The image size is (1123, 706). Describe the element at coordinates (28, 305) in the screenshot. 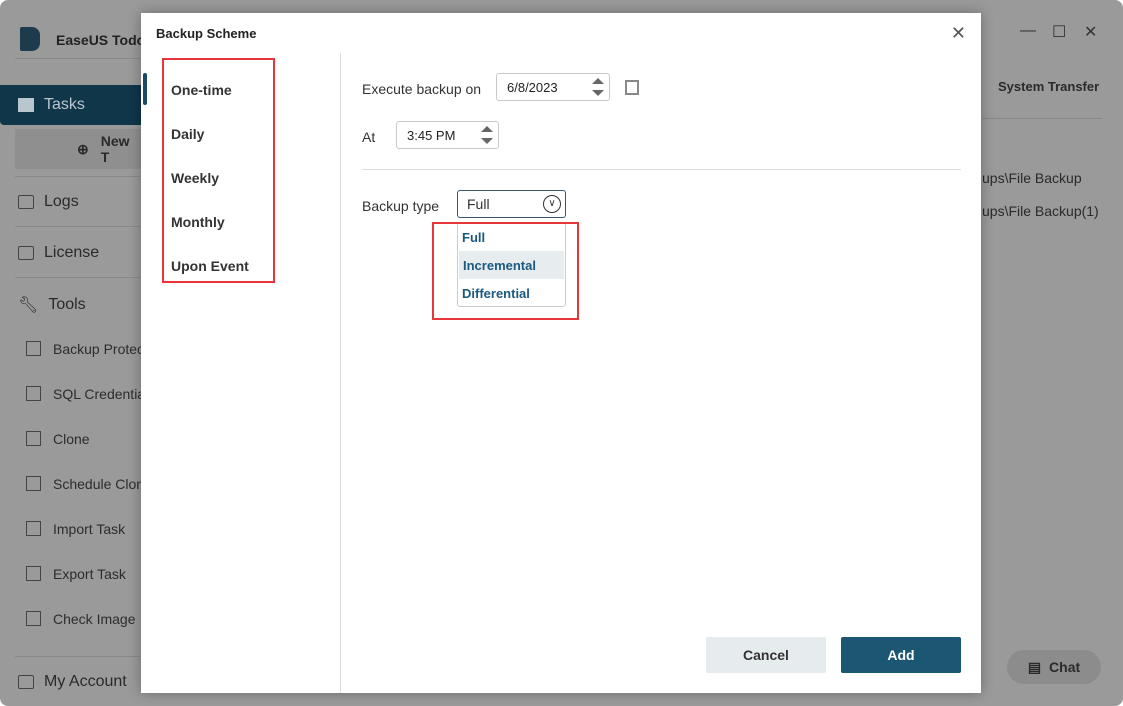

I see `wrench-icon: 🔧︎` at that location.